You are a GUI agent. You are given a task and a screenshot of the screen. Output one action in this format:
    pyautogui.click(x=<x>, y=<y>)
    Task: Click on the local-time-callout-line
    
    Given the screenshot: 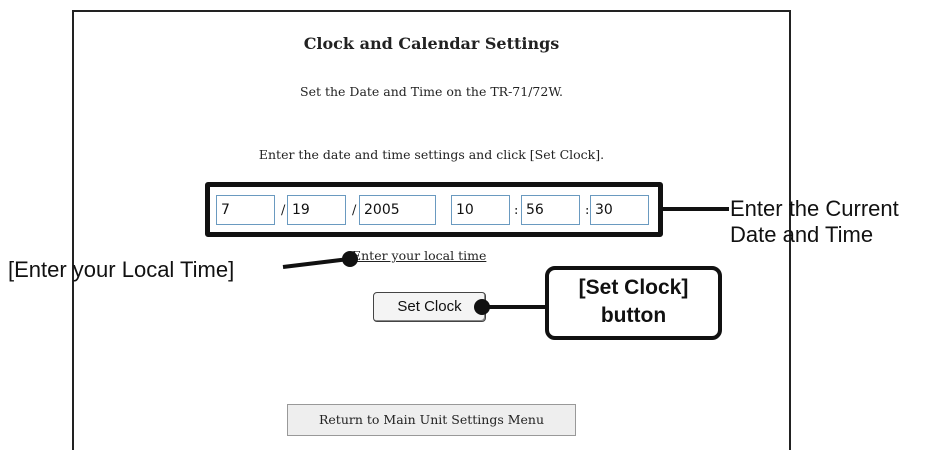 What is the action you would take?
    pyautogui.click(x=316, y=263)
    